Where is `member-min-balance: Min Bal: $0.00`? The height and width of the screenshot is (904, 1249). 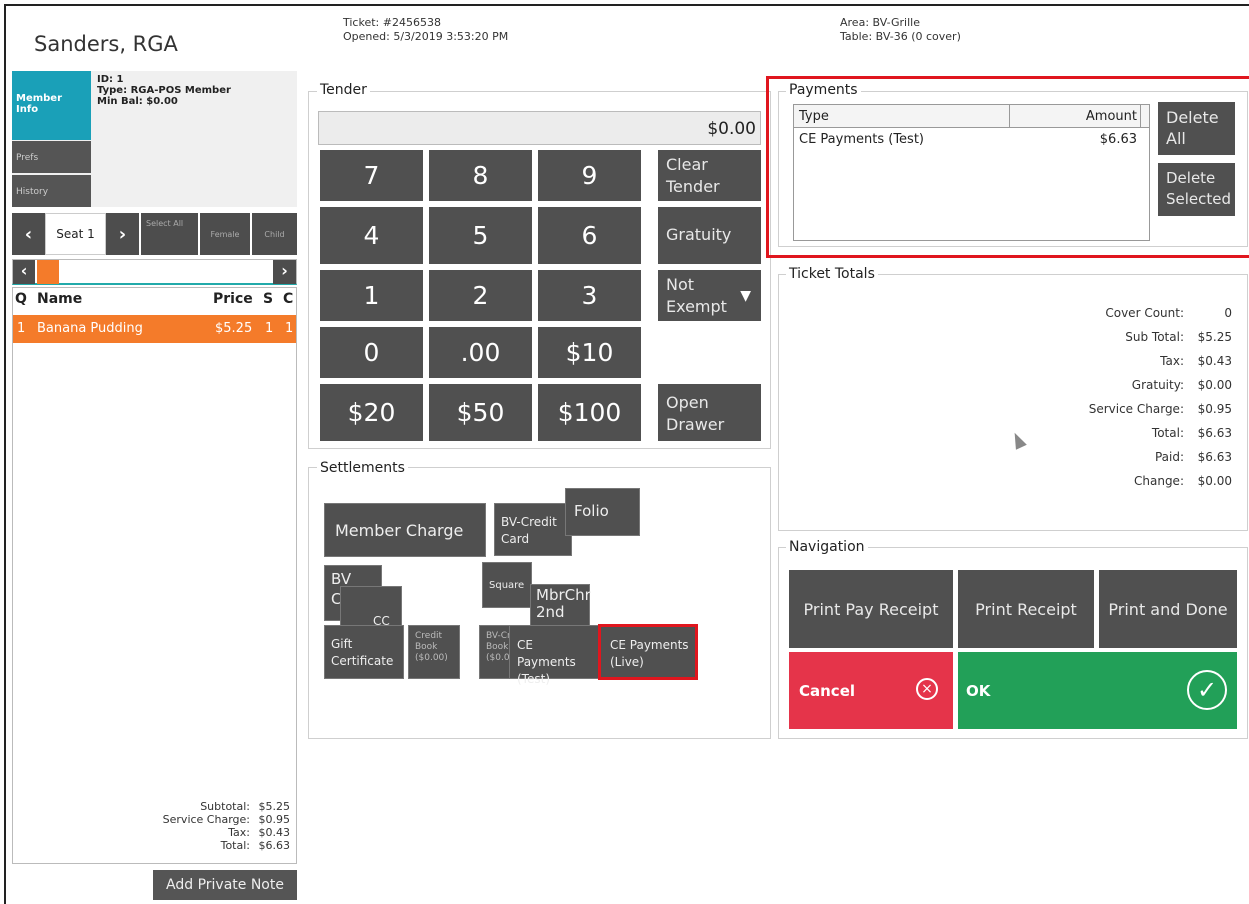 member-min-balance: Min Bal: $0.00 is located at coordinates (137, 101).